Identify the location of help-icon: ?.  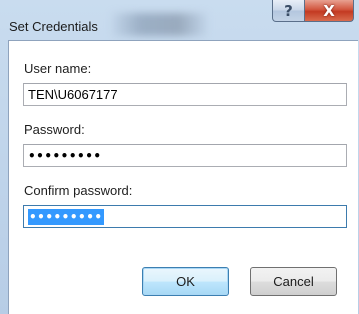
(288, 10).